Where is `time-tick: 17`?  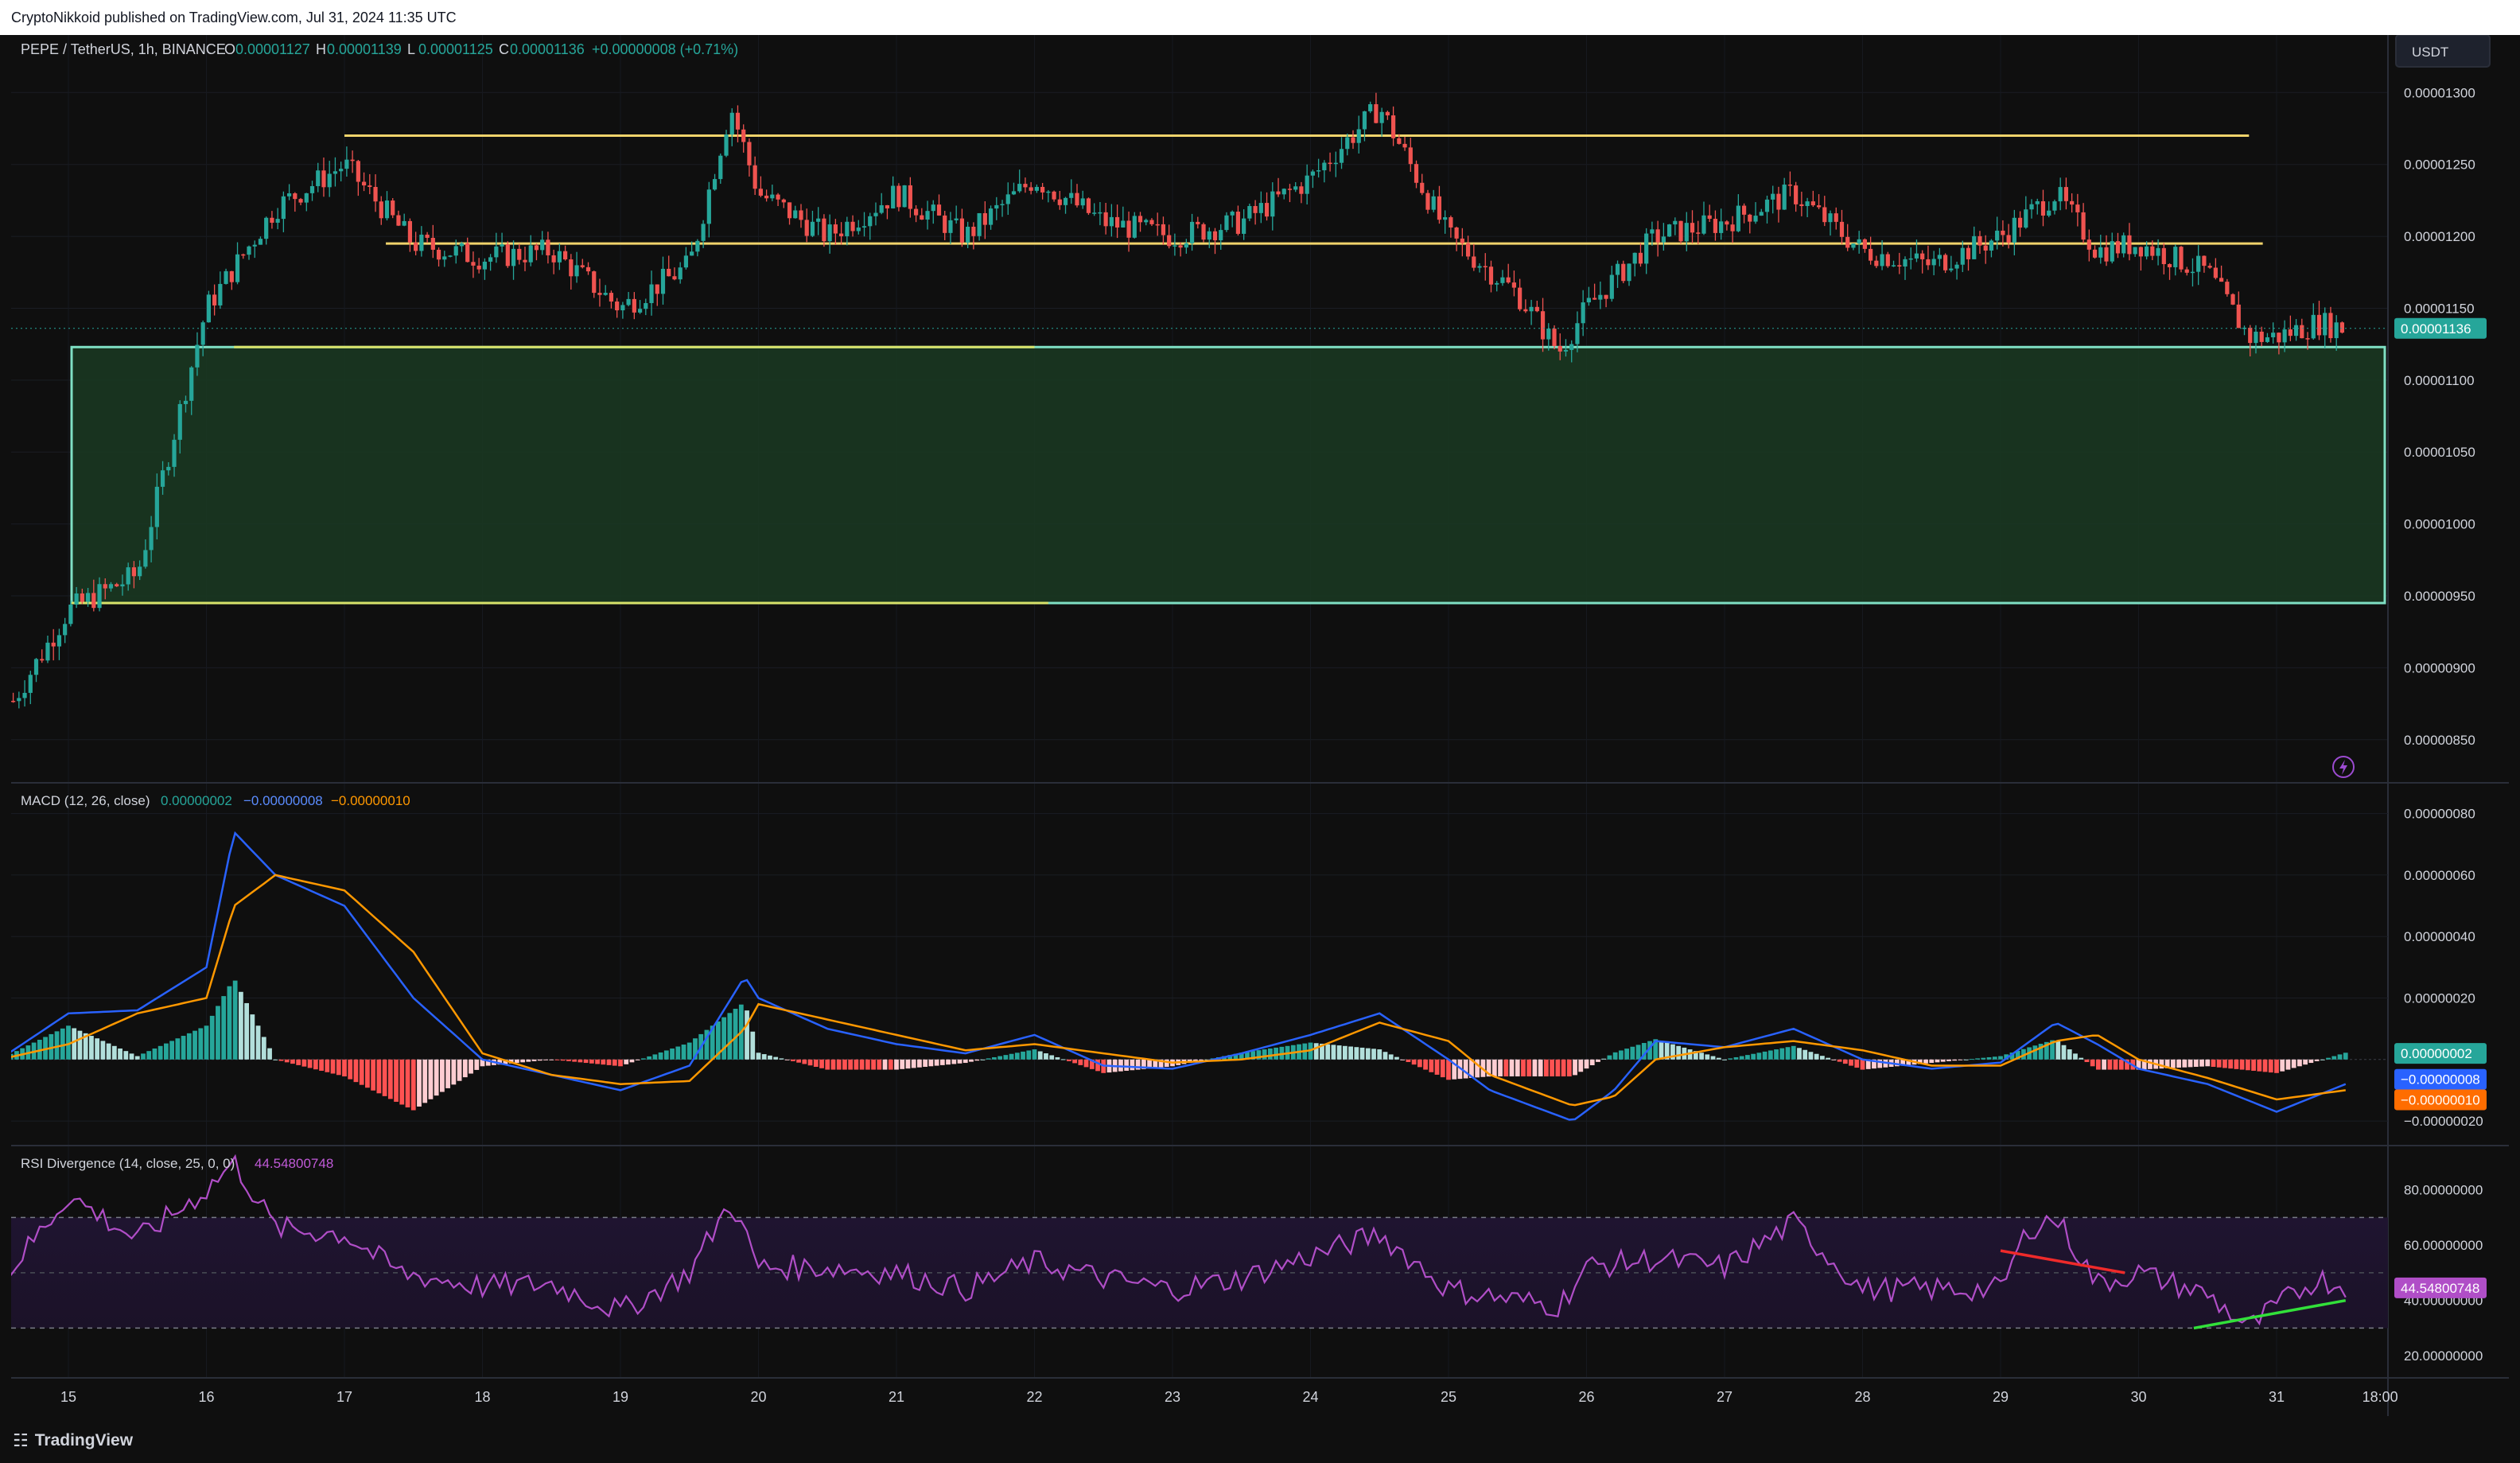 time-tick: 17 is located at coordinates (344, 1397).